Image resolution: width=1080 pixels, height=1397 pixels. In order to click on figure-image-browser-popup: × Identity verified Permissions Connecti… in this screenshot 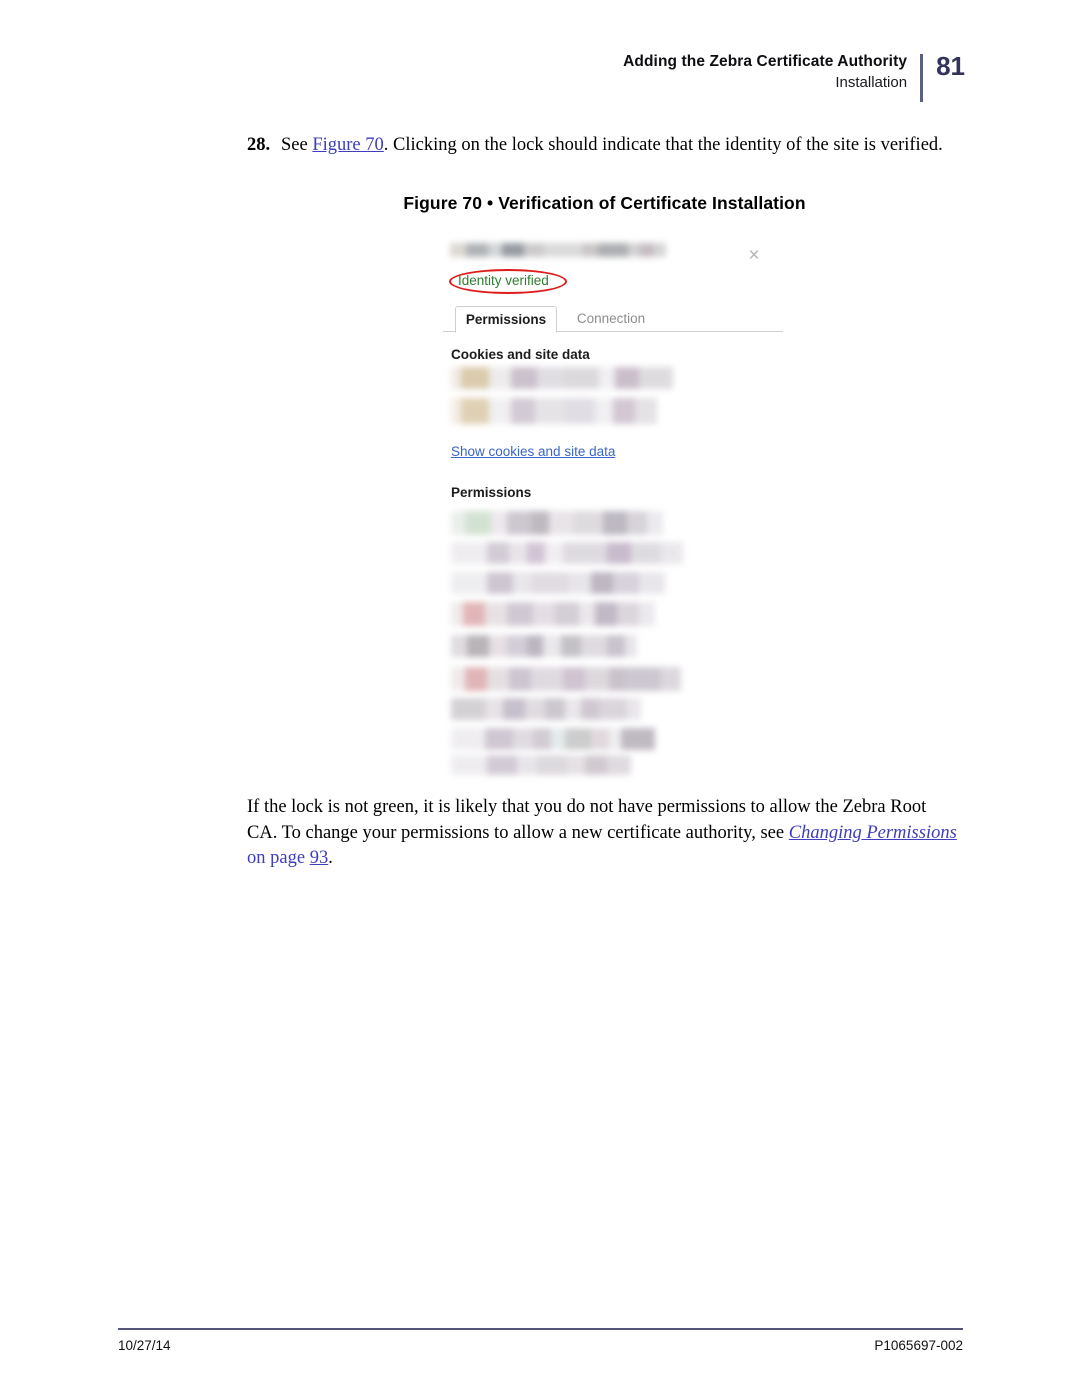, I will do `click(613, 509)`.